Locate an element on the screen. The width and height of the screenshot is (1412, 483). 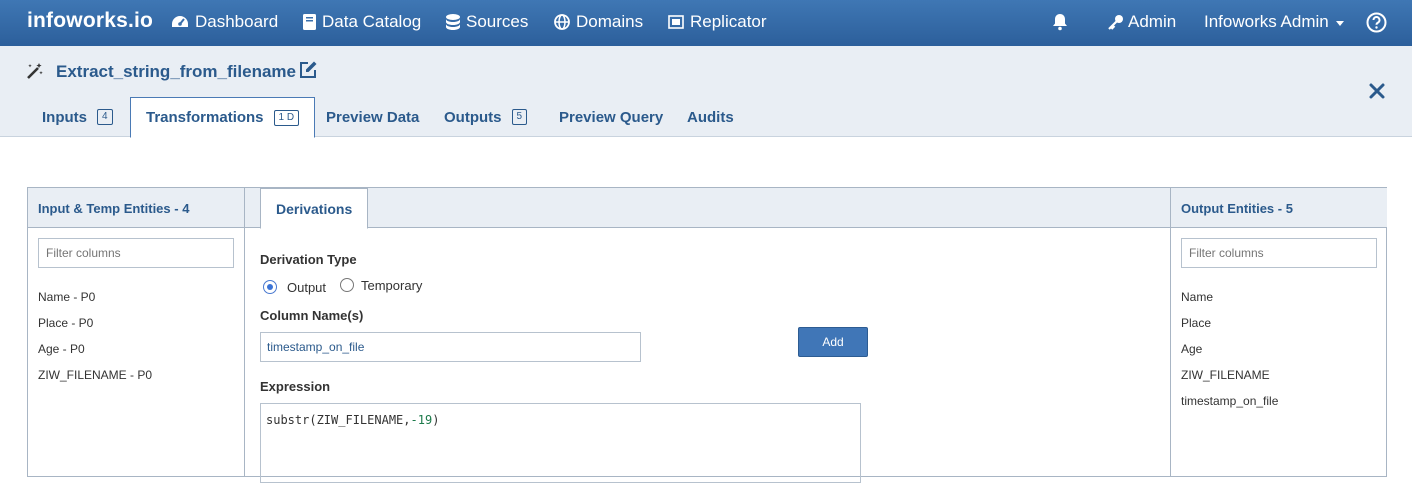
tab-transformations: Transformations 1 D is located at coordinates (223, 117).